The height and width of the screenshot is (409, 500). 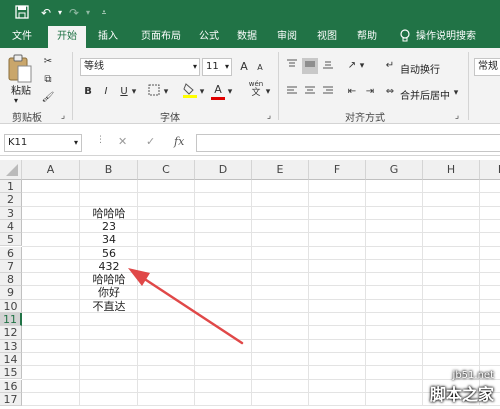 I want to click on annotation-arrow, so click(x=186, y=306).